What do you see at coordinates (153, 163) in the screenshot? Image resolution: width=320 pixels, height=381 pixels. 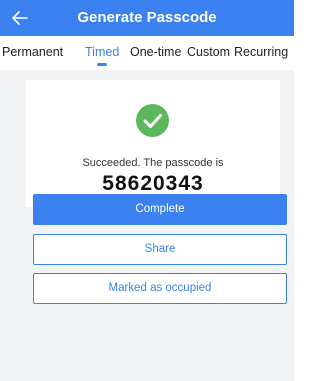 I see `success-message: Succeeded. The passcode is` at bounding box center [153, 163].